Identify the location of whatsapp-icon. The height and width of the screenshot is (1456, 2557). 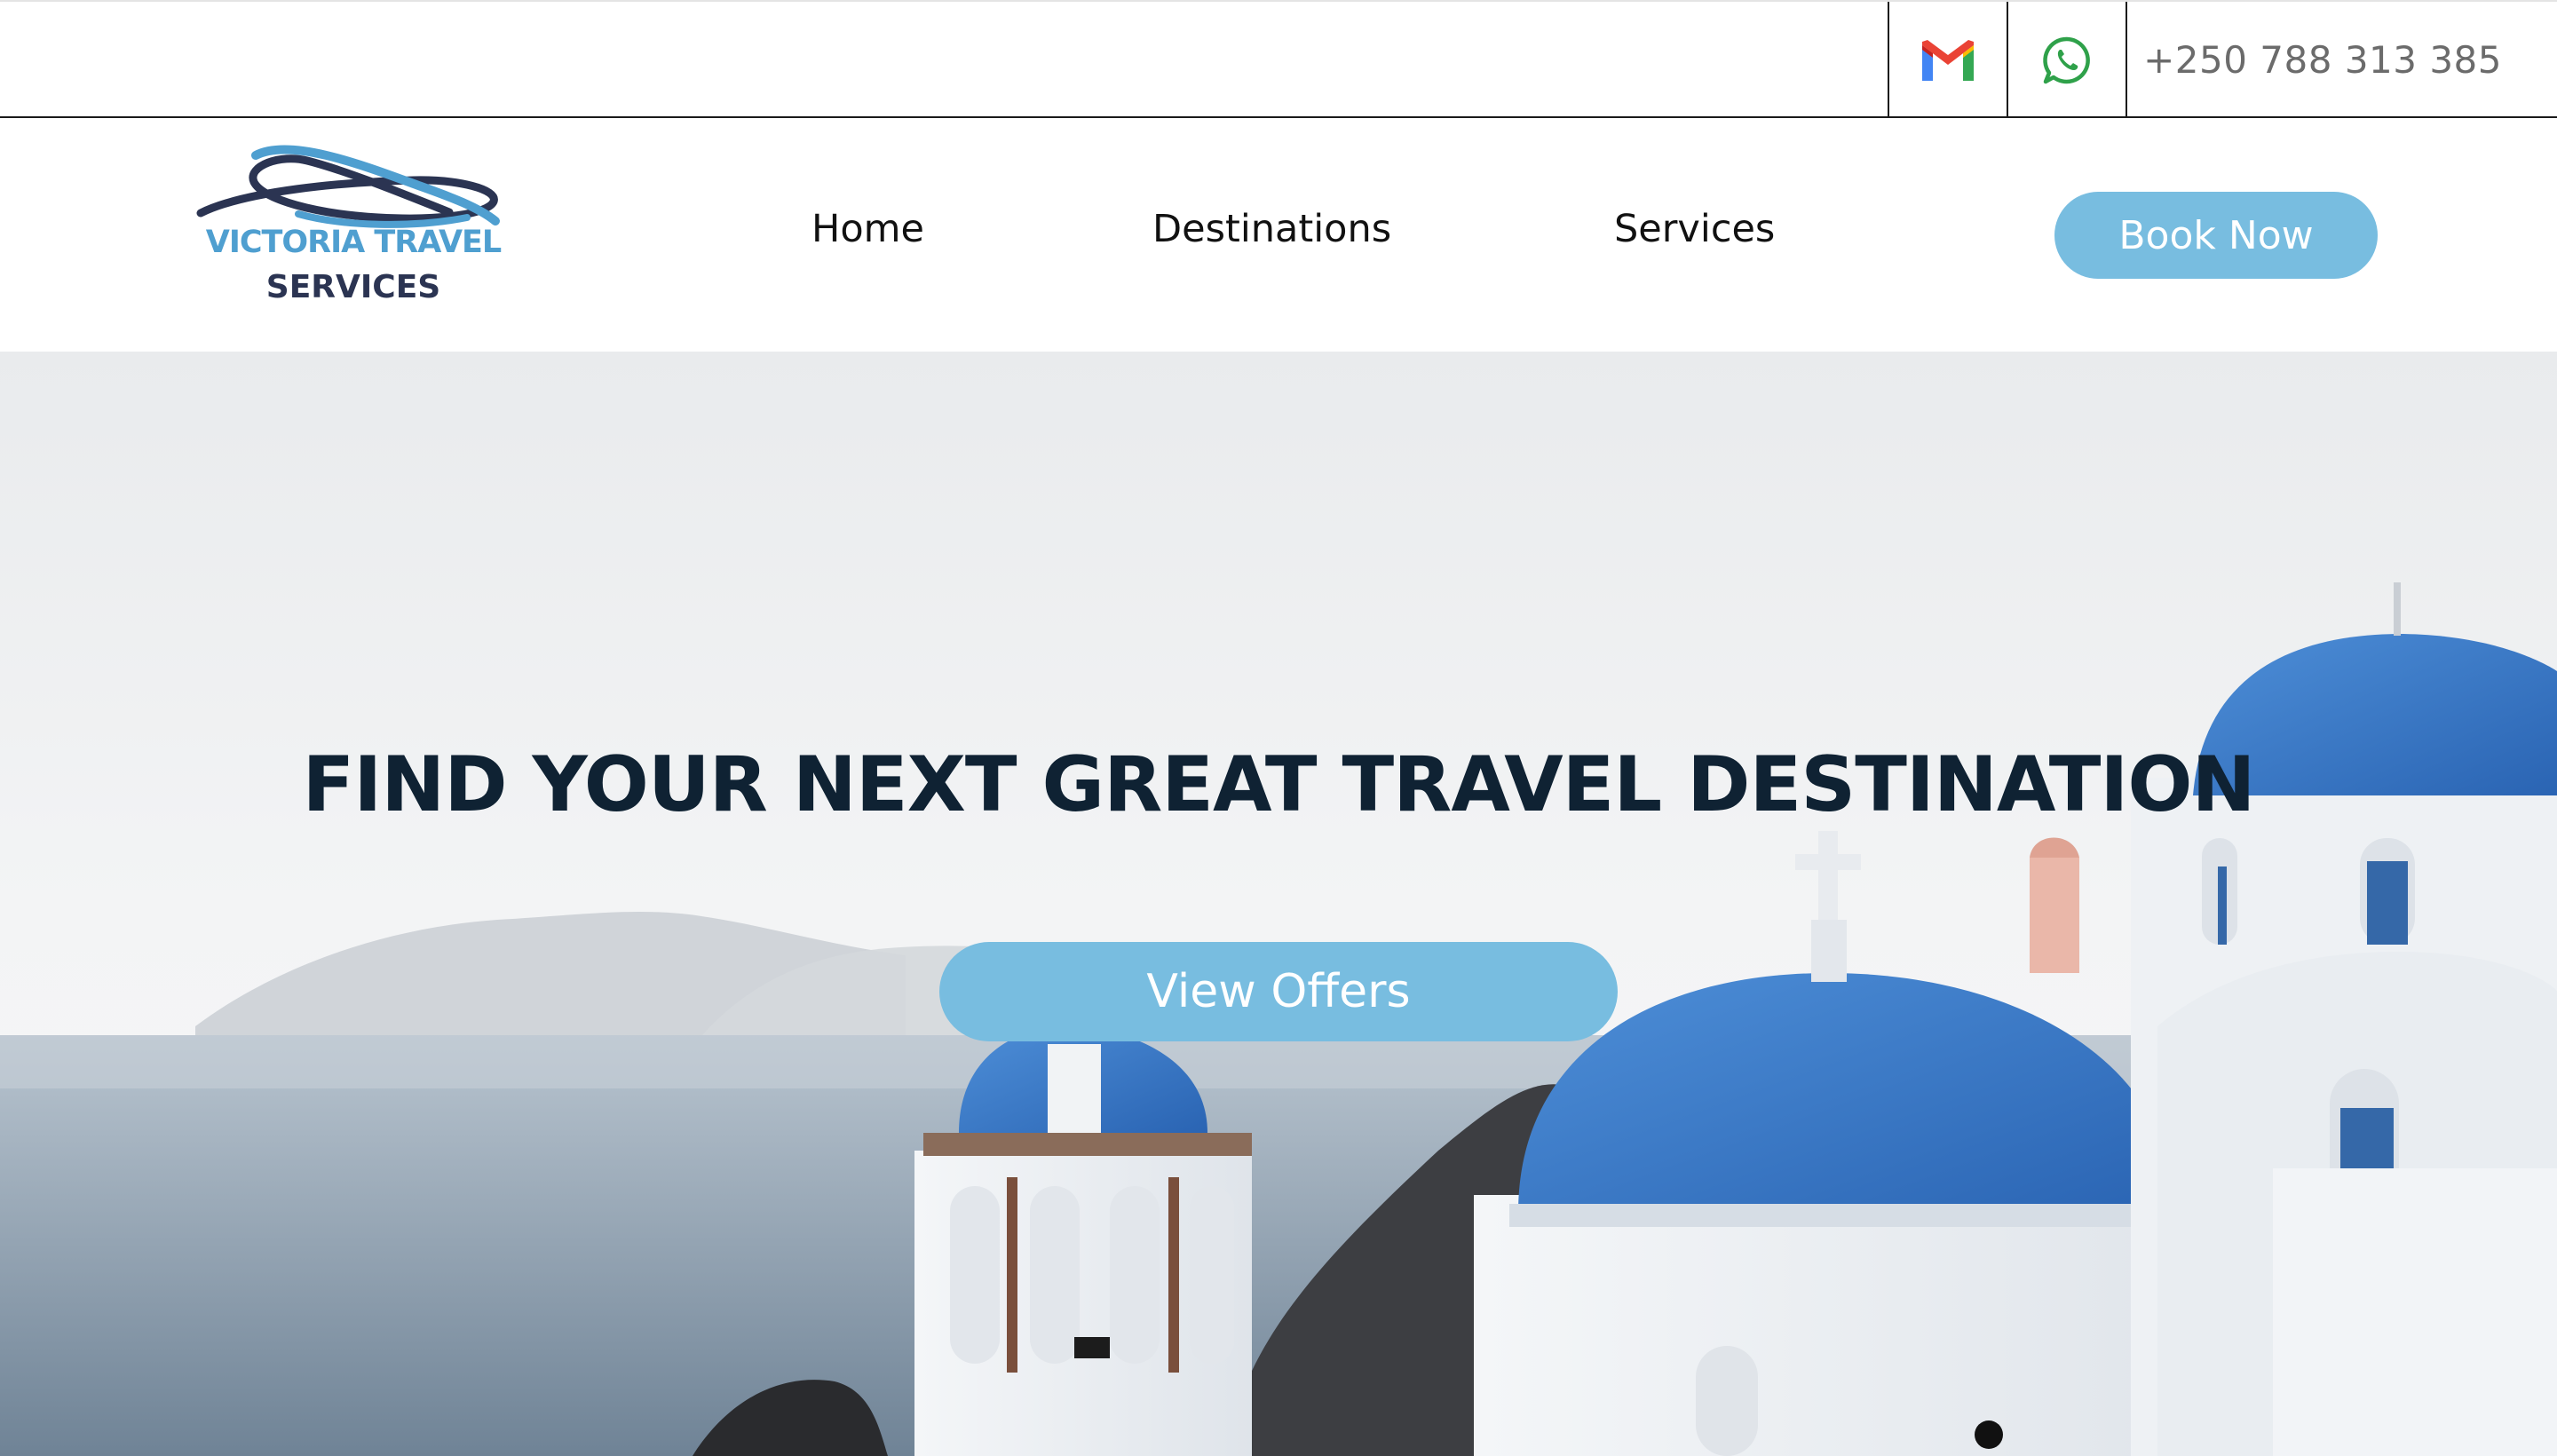
(2066, 60).